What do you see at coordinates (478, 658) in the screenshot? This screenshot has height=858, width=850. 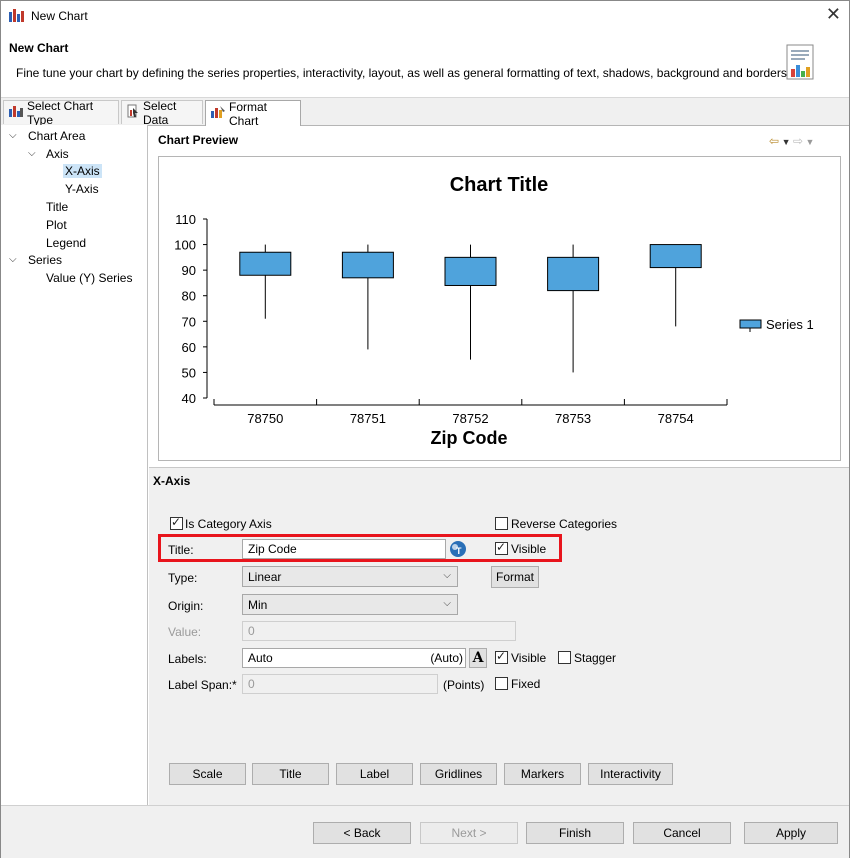 I see `font-icon: A` at bounding box center [478, 658].